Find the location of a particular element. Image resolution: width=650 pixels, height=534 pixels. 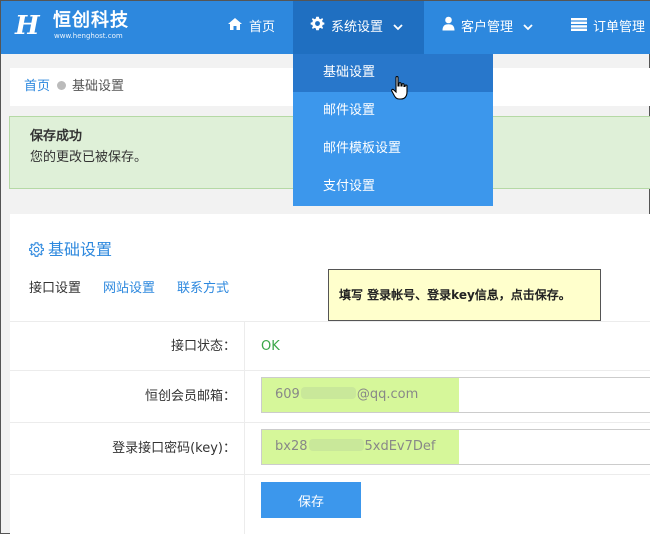

nav-system-settings: 系统设置 is located at coordinates (358, 27).